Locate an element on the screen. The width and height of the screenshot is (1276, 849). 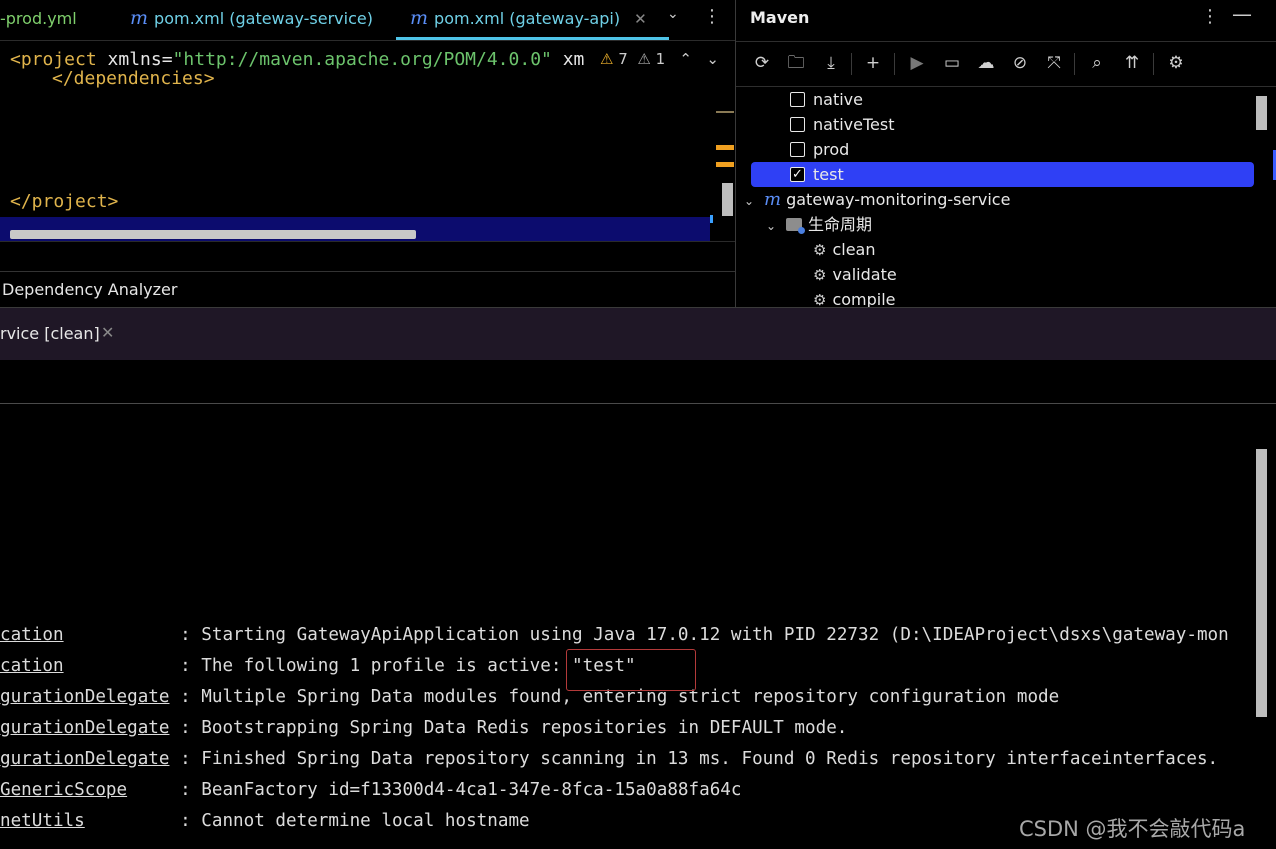
run-toolbar is located at coordinates (638, 382).